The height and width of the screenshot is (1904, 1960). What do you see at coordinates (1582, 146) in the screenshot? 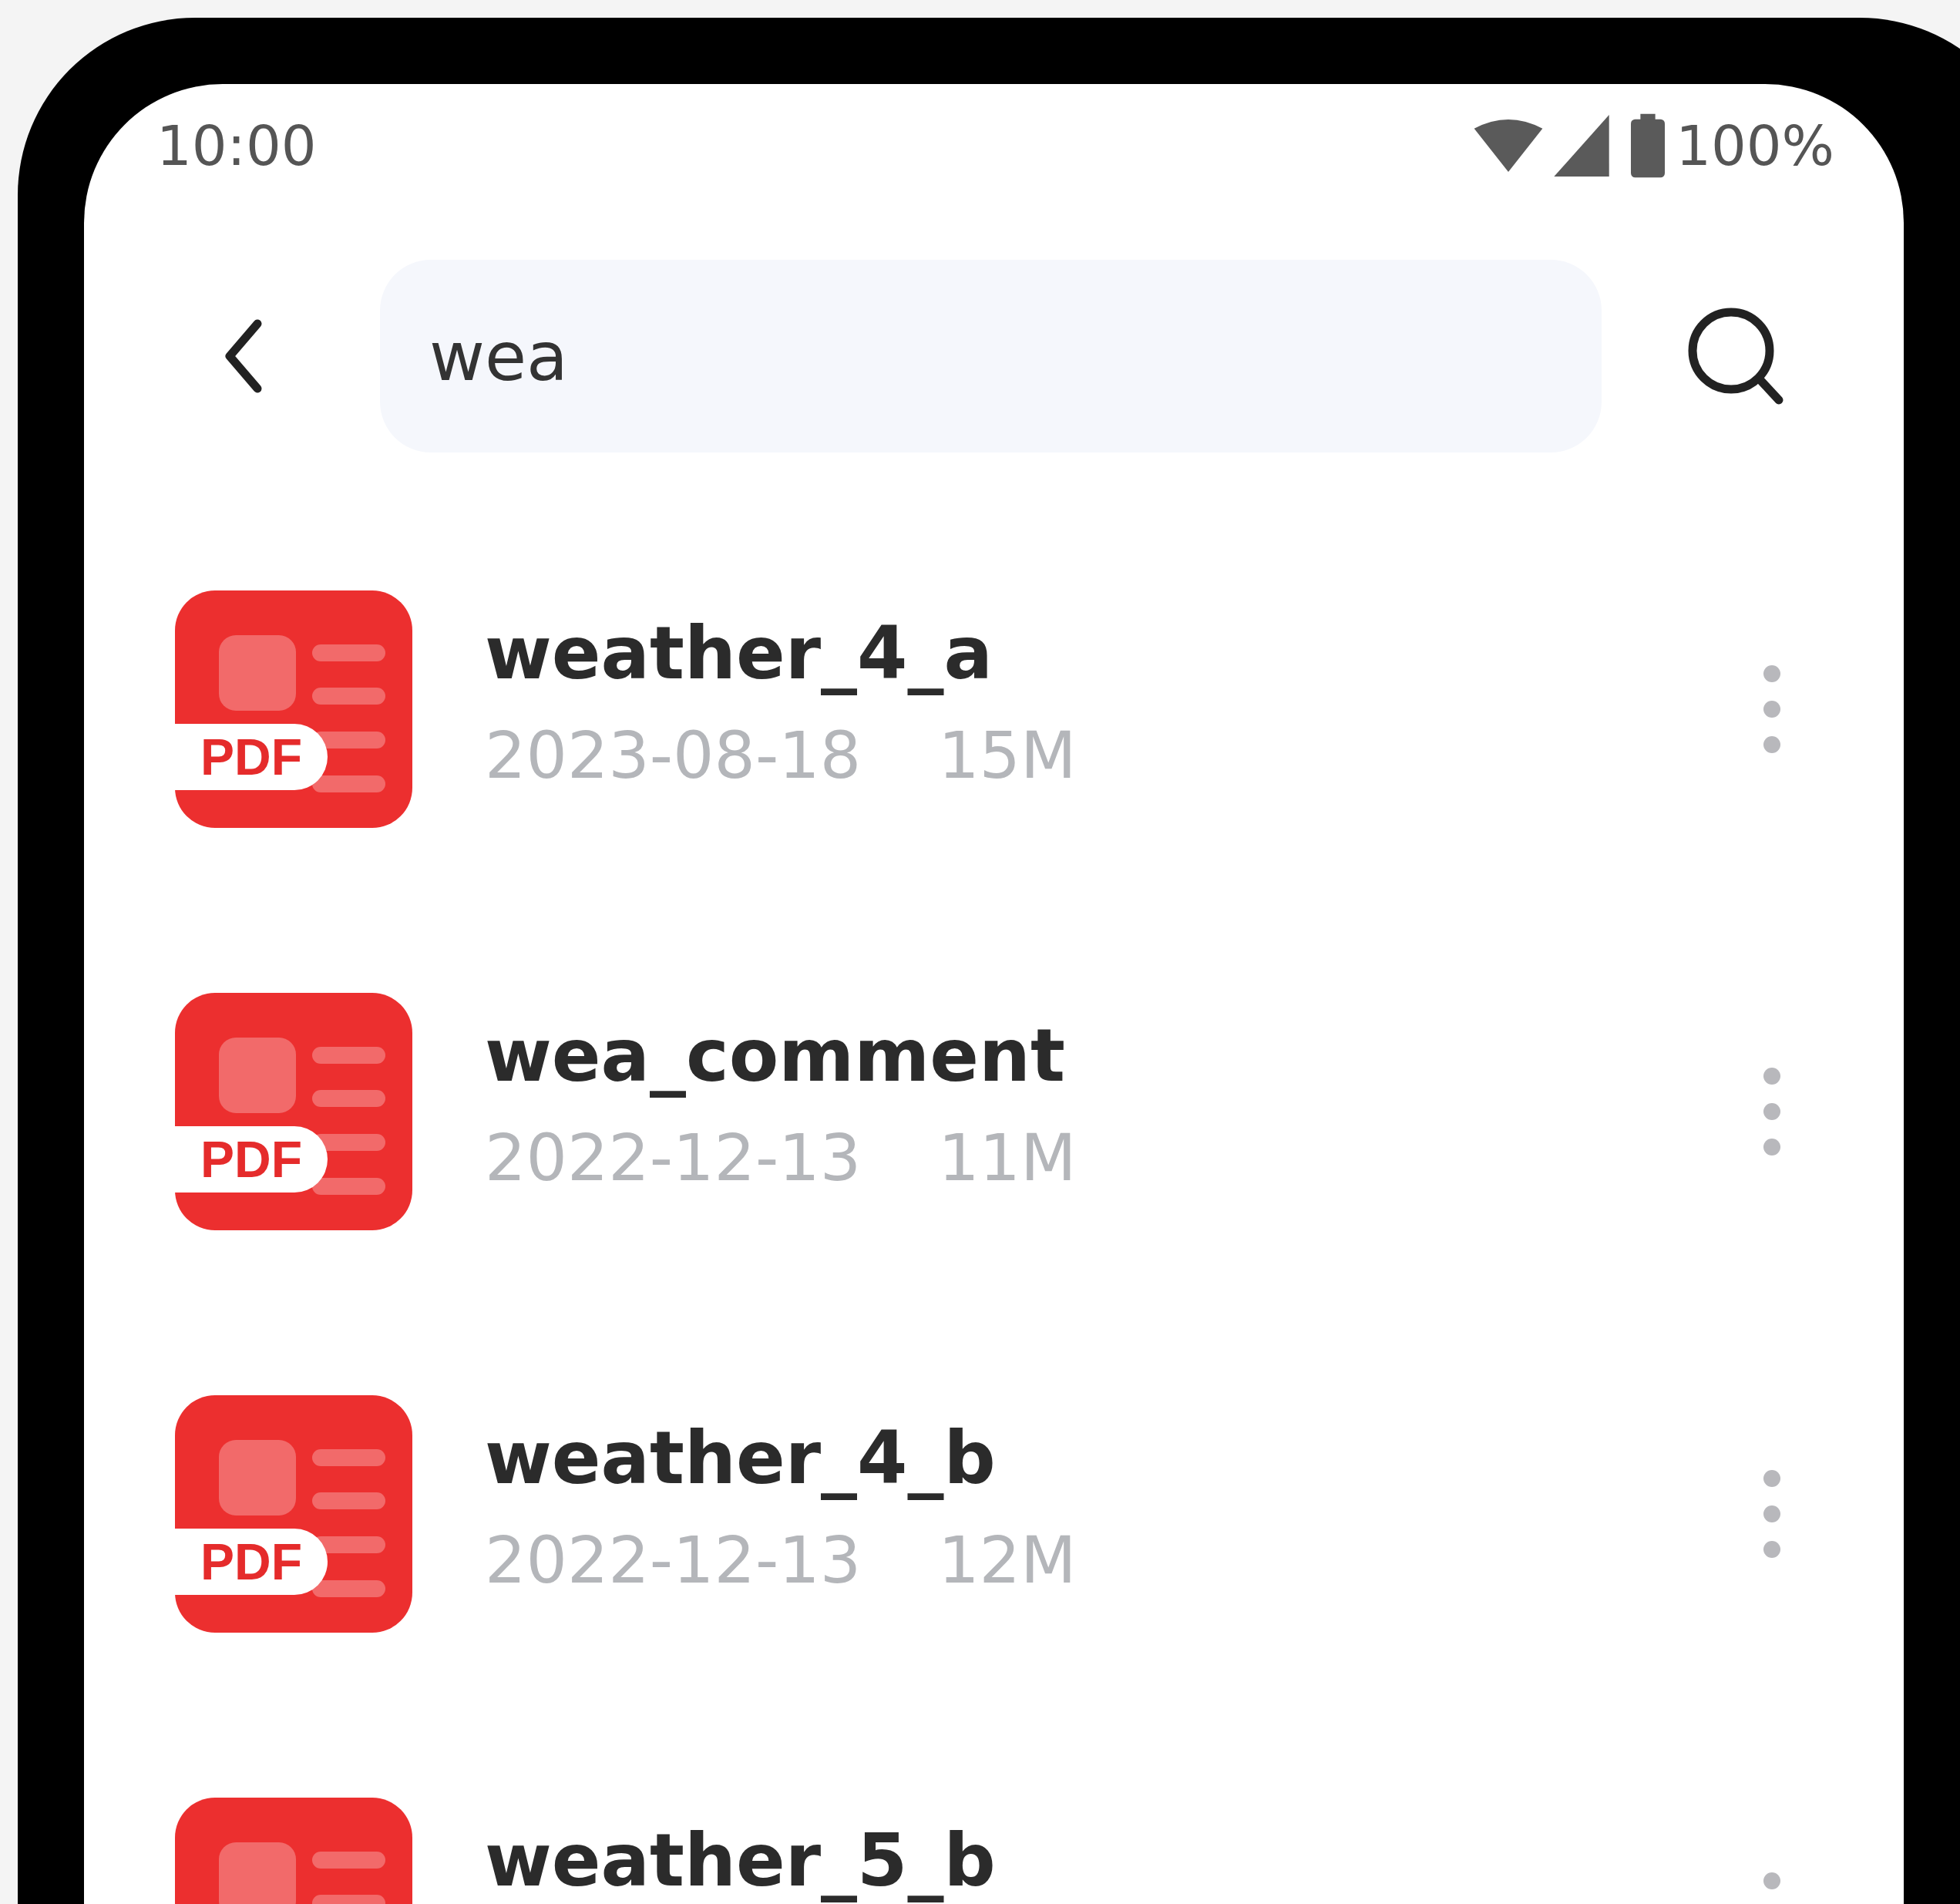
I see `signal-icon` at bounding box center [1582, 146].